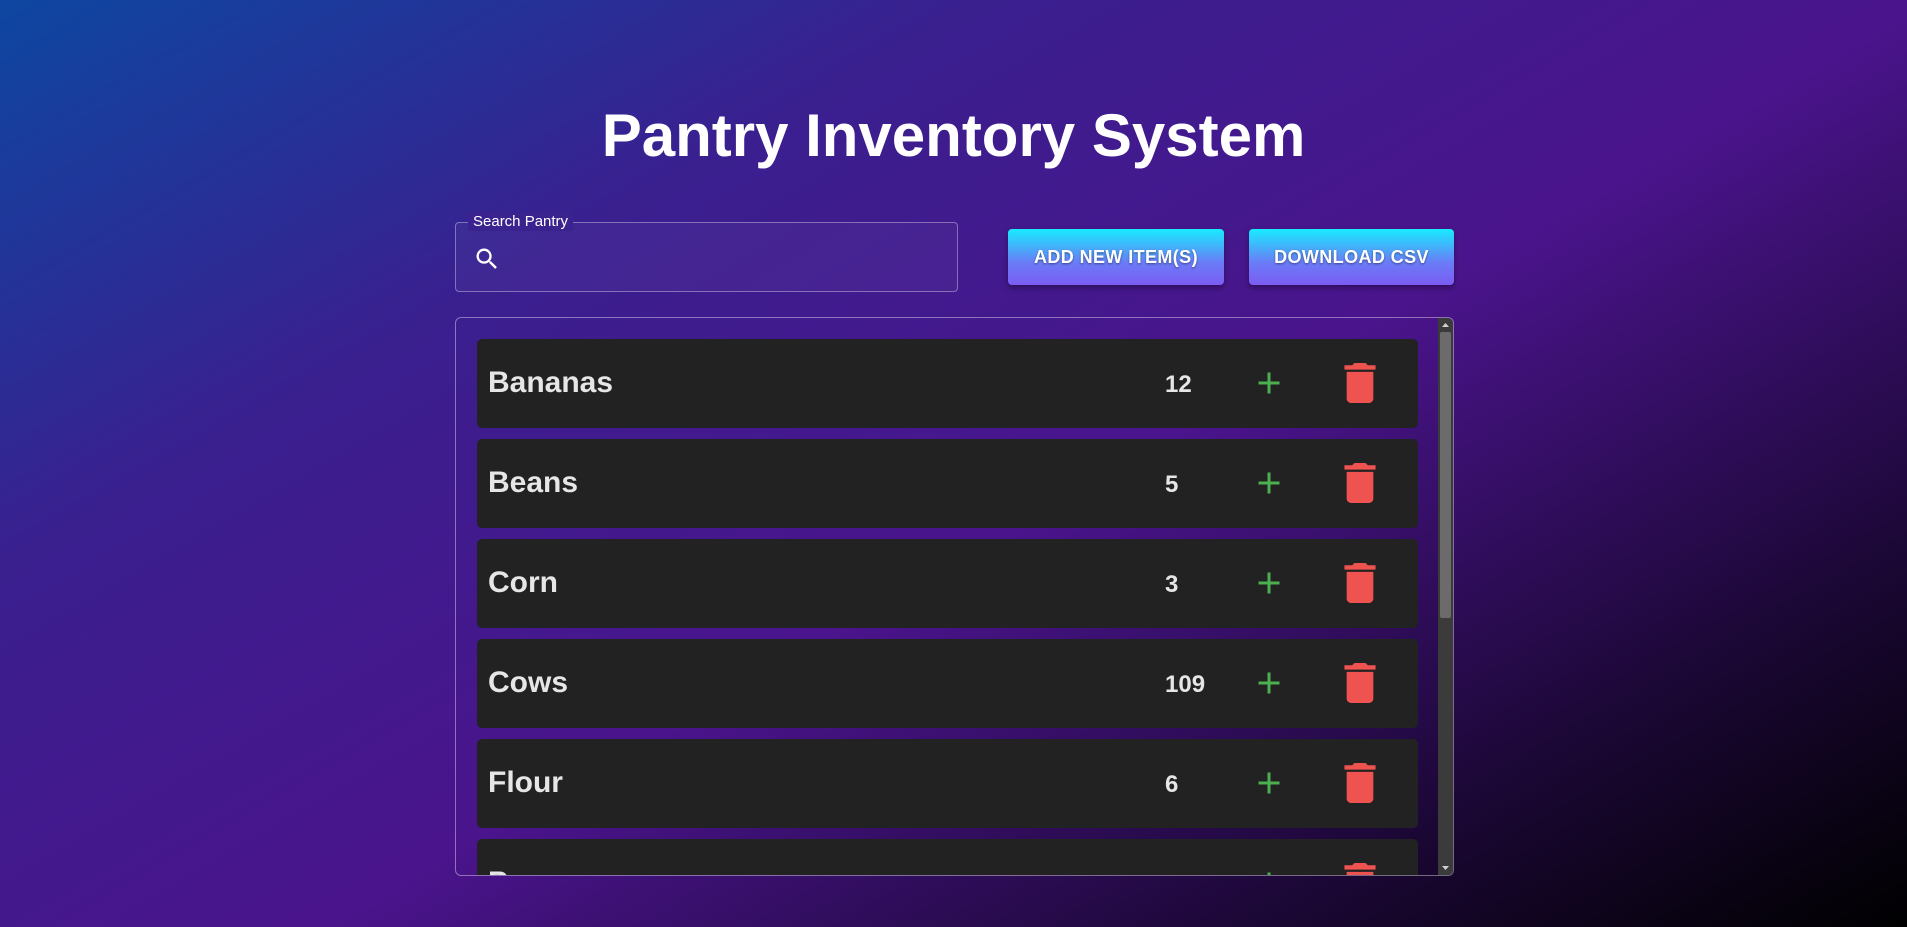  I want to click on search-label: Search Pantry, so click(521, 222).